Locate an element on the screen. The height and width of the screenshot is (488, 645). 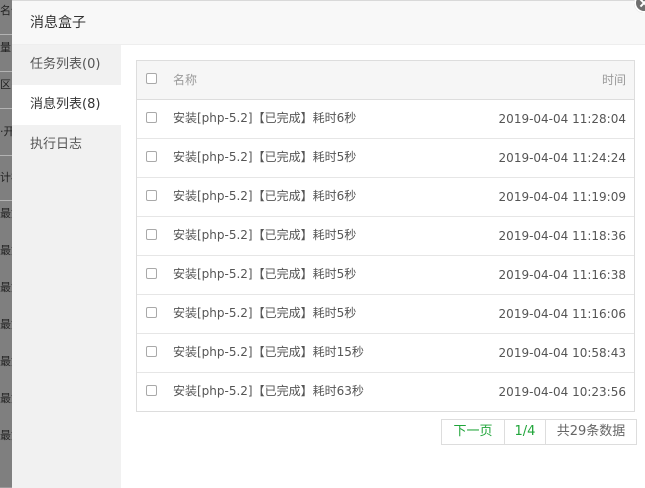
message-name: 安装[php-5.2]【已完成】耗时63秒 is located at coordinates (268, 391).